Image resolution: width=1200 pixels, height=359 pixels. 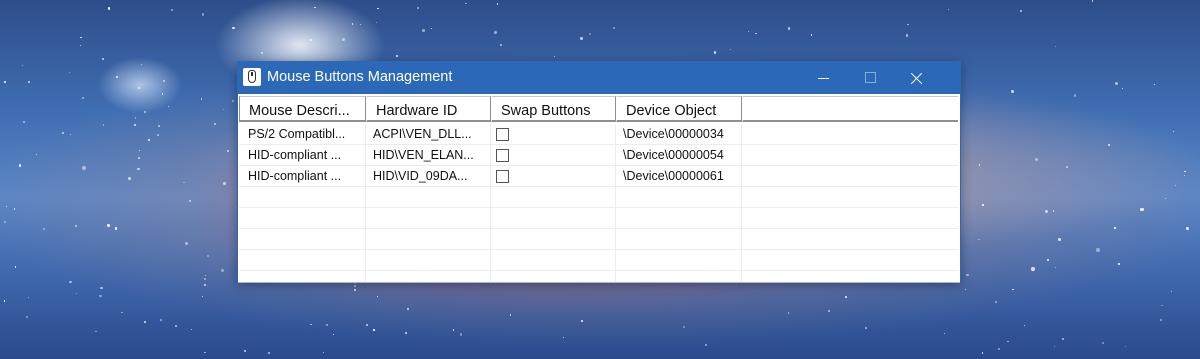 What do you see at coordinates (679, 134) in the screenshot?
I see `cell-device-object: \Device\00000034` at bounding box center [679, 134].